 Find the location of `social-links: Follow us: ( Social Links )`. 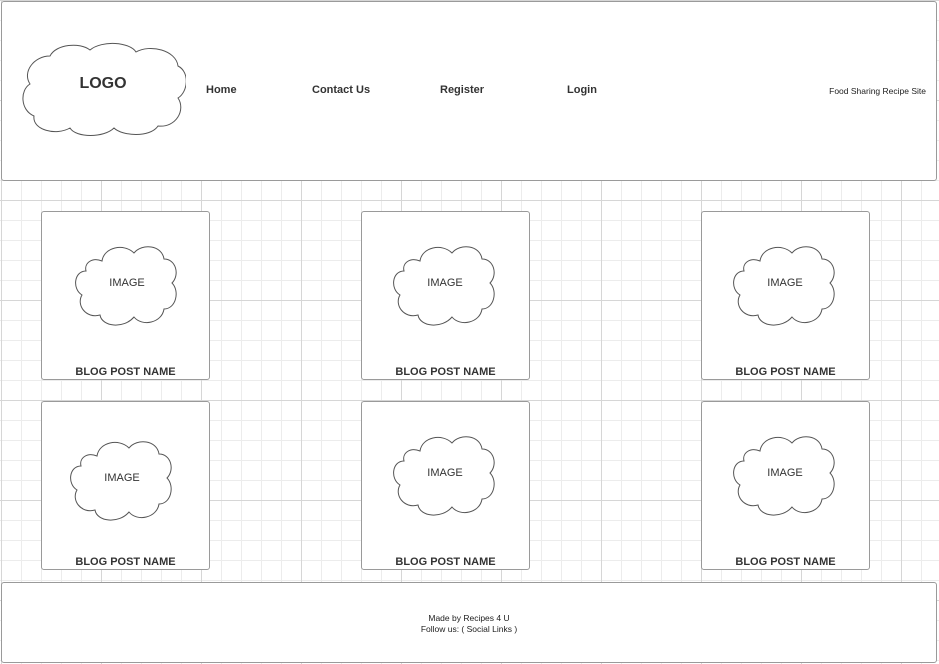

social-links: Follow us: ( Social Links ) is located at coordinates (469, 629).